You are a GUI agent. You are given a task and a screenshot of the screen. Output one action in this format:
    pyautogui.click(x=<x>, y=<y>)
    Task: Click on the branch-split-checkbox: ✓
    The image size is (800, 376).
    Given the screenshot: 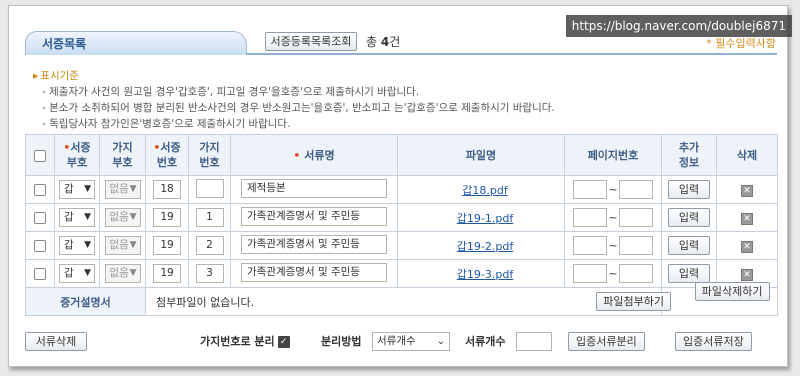 What is the action you would take?
    pyautogui.click(x=283, y=342)
    